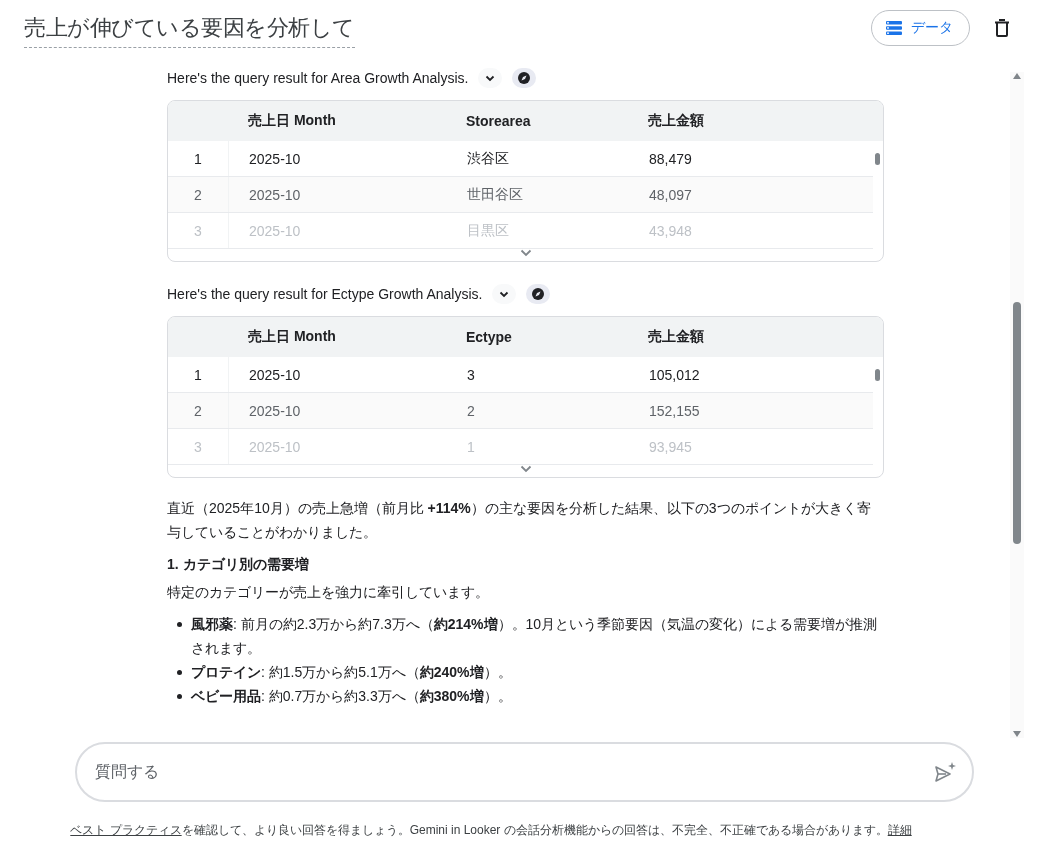 The image size is (1038, 852). What do you see at coordinates (945, 772) in the screenshot?
I see `send-sparkle-icon` at bounding box center [945, 772].